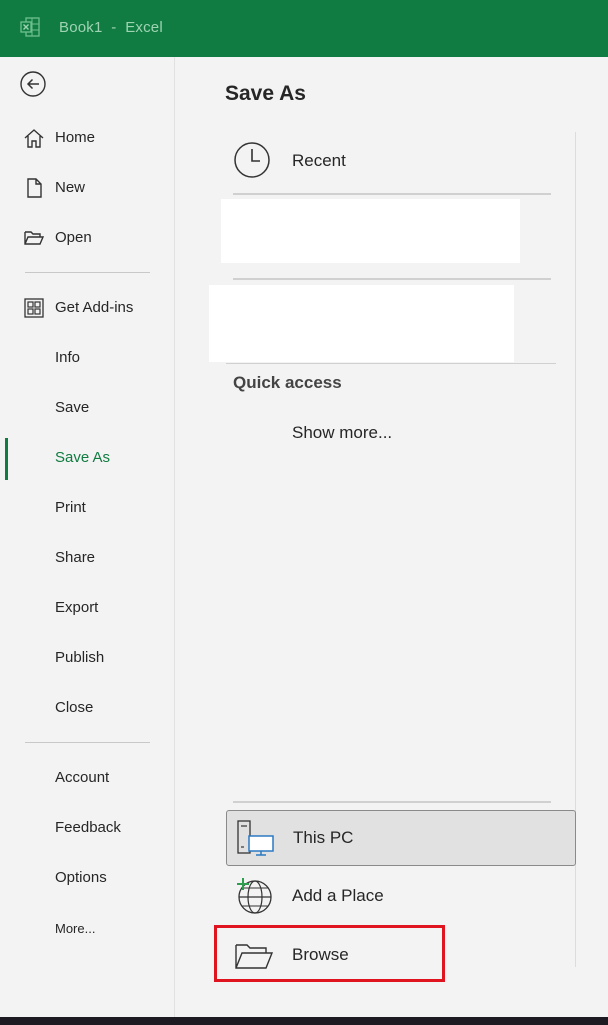 The height and width of the screenshot is (1025, 608). Describe the element at coordinates (68, 357) in the screenshot. I see `sidebar-item-label: Info` at that location.